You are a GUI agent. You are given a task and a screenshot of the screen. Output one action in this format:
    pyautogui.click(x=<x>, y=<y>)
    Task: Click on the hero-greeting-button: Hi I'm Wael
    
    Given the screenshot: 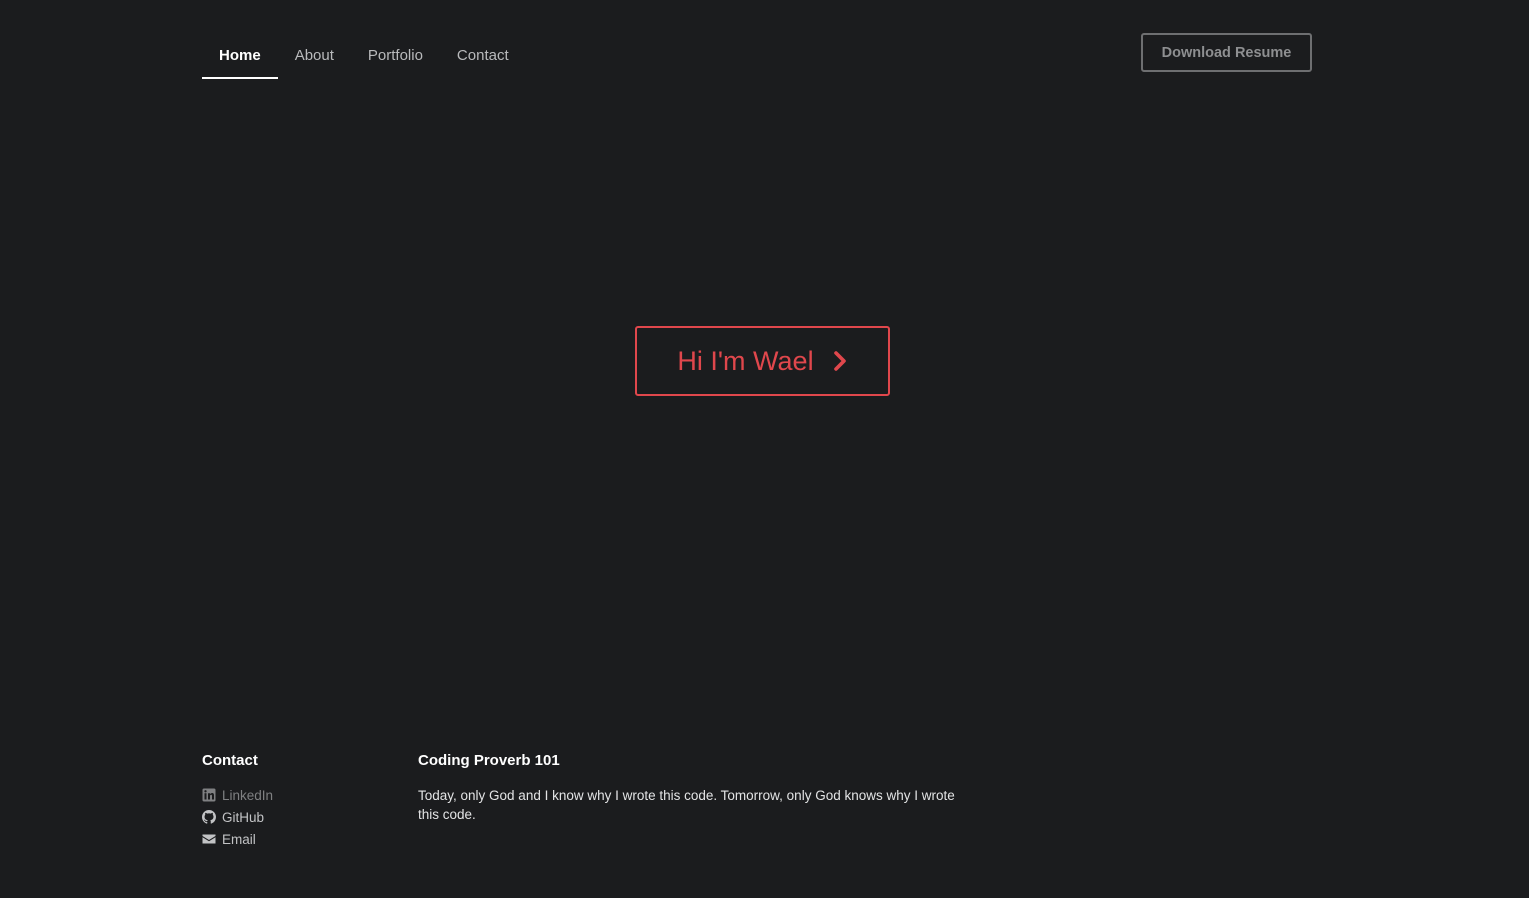 What is the action you would take?
    pyautogui.click(x=762, y=361)
    